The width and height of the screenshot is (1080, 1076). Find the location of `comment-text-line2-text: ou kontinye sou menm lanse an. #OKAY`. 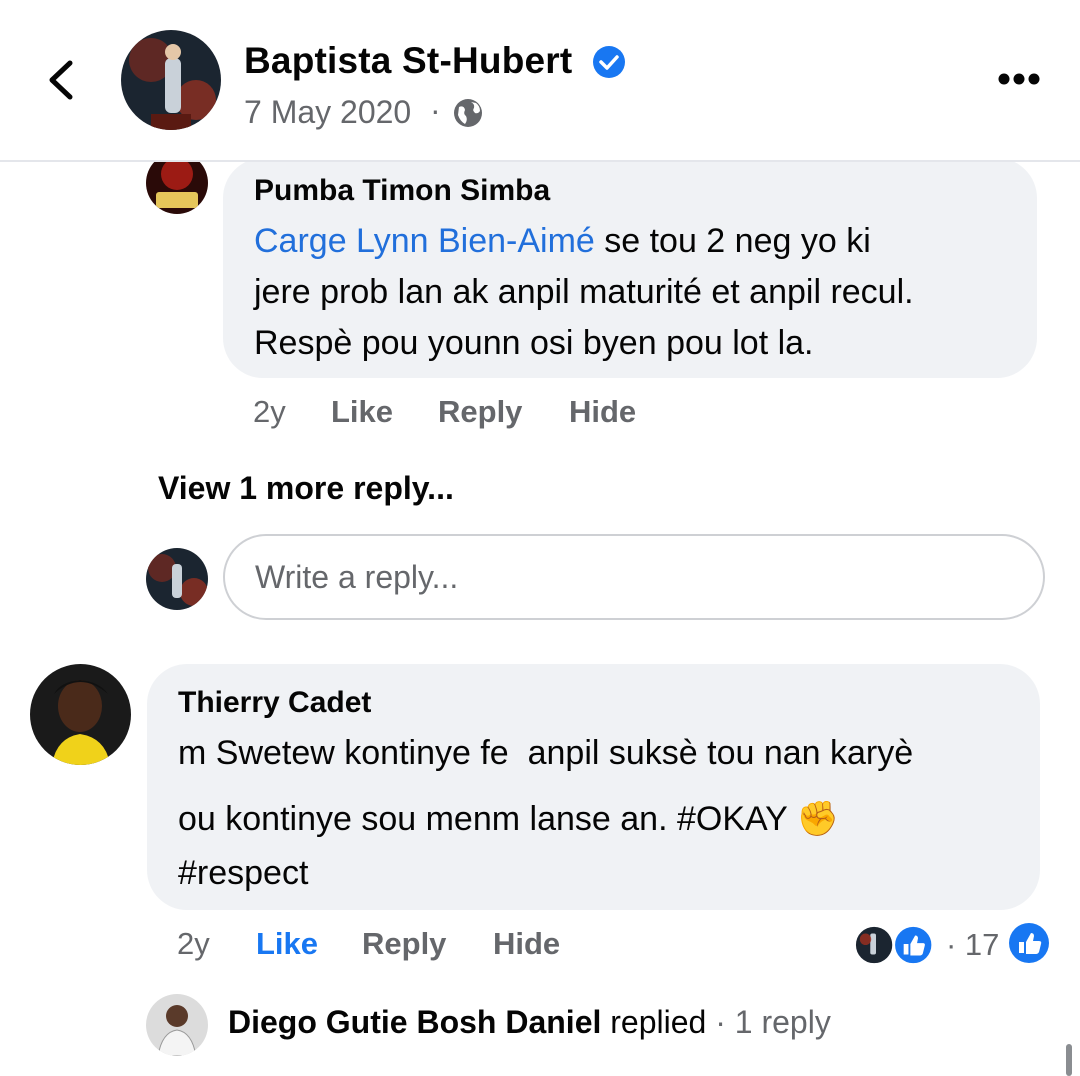

comment-text-line2-text: ou kontinye sou menm lanse an. #OKAY is located at coordinates (483, 819).